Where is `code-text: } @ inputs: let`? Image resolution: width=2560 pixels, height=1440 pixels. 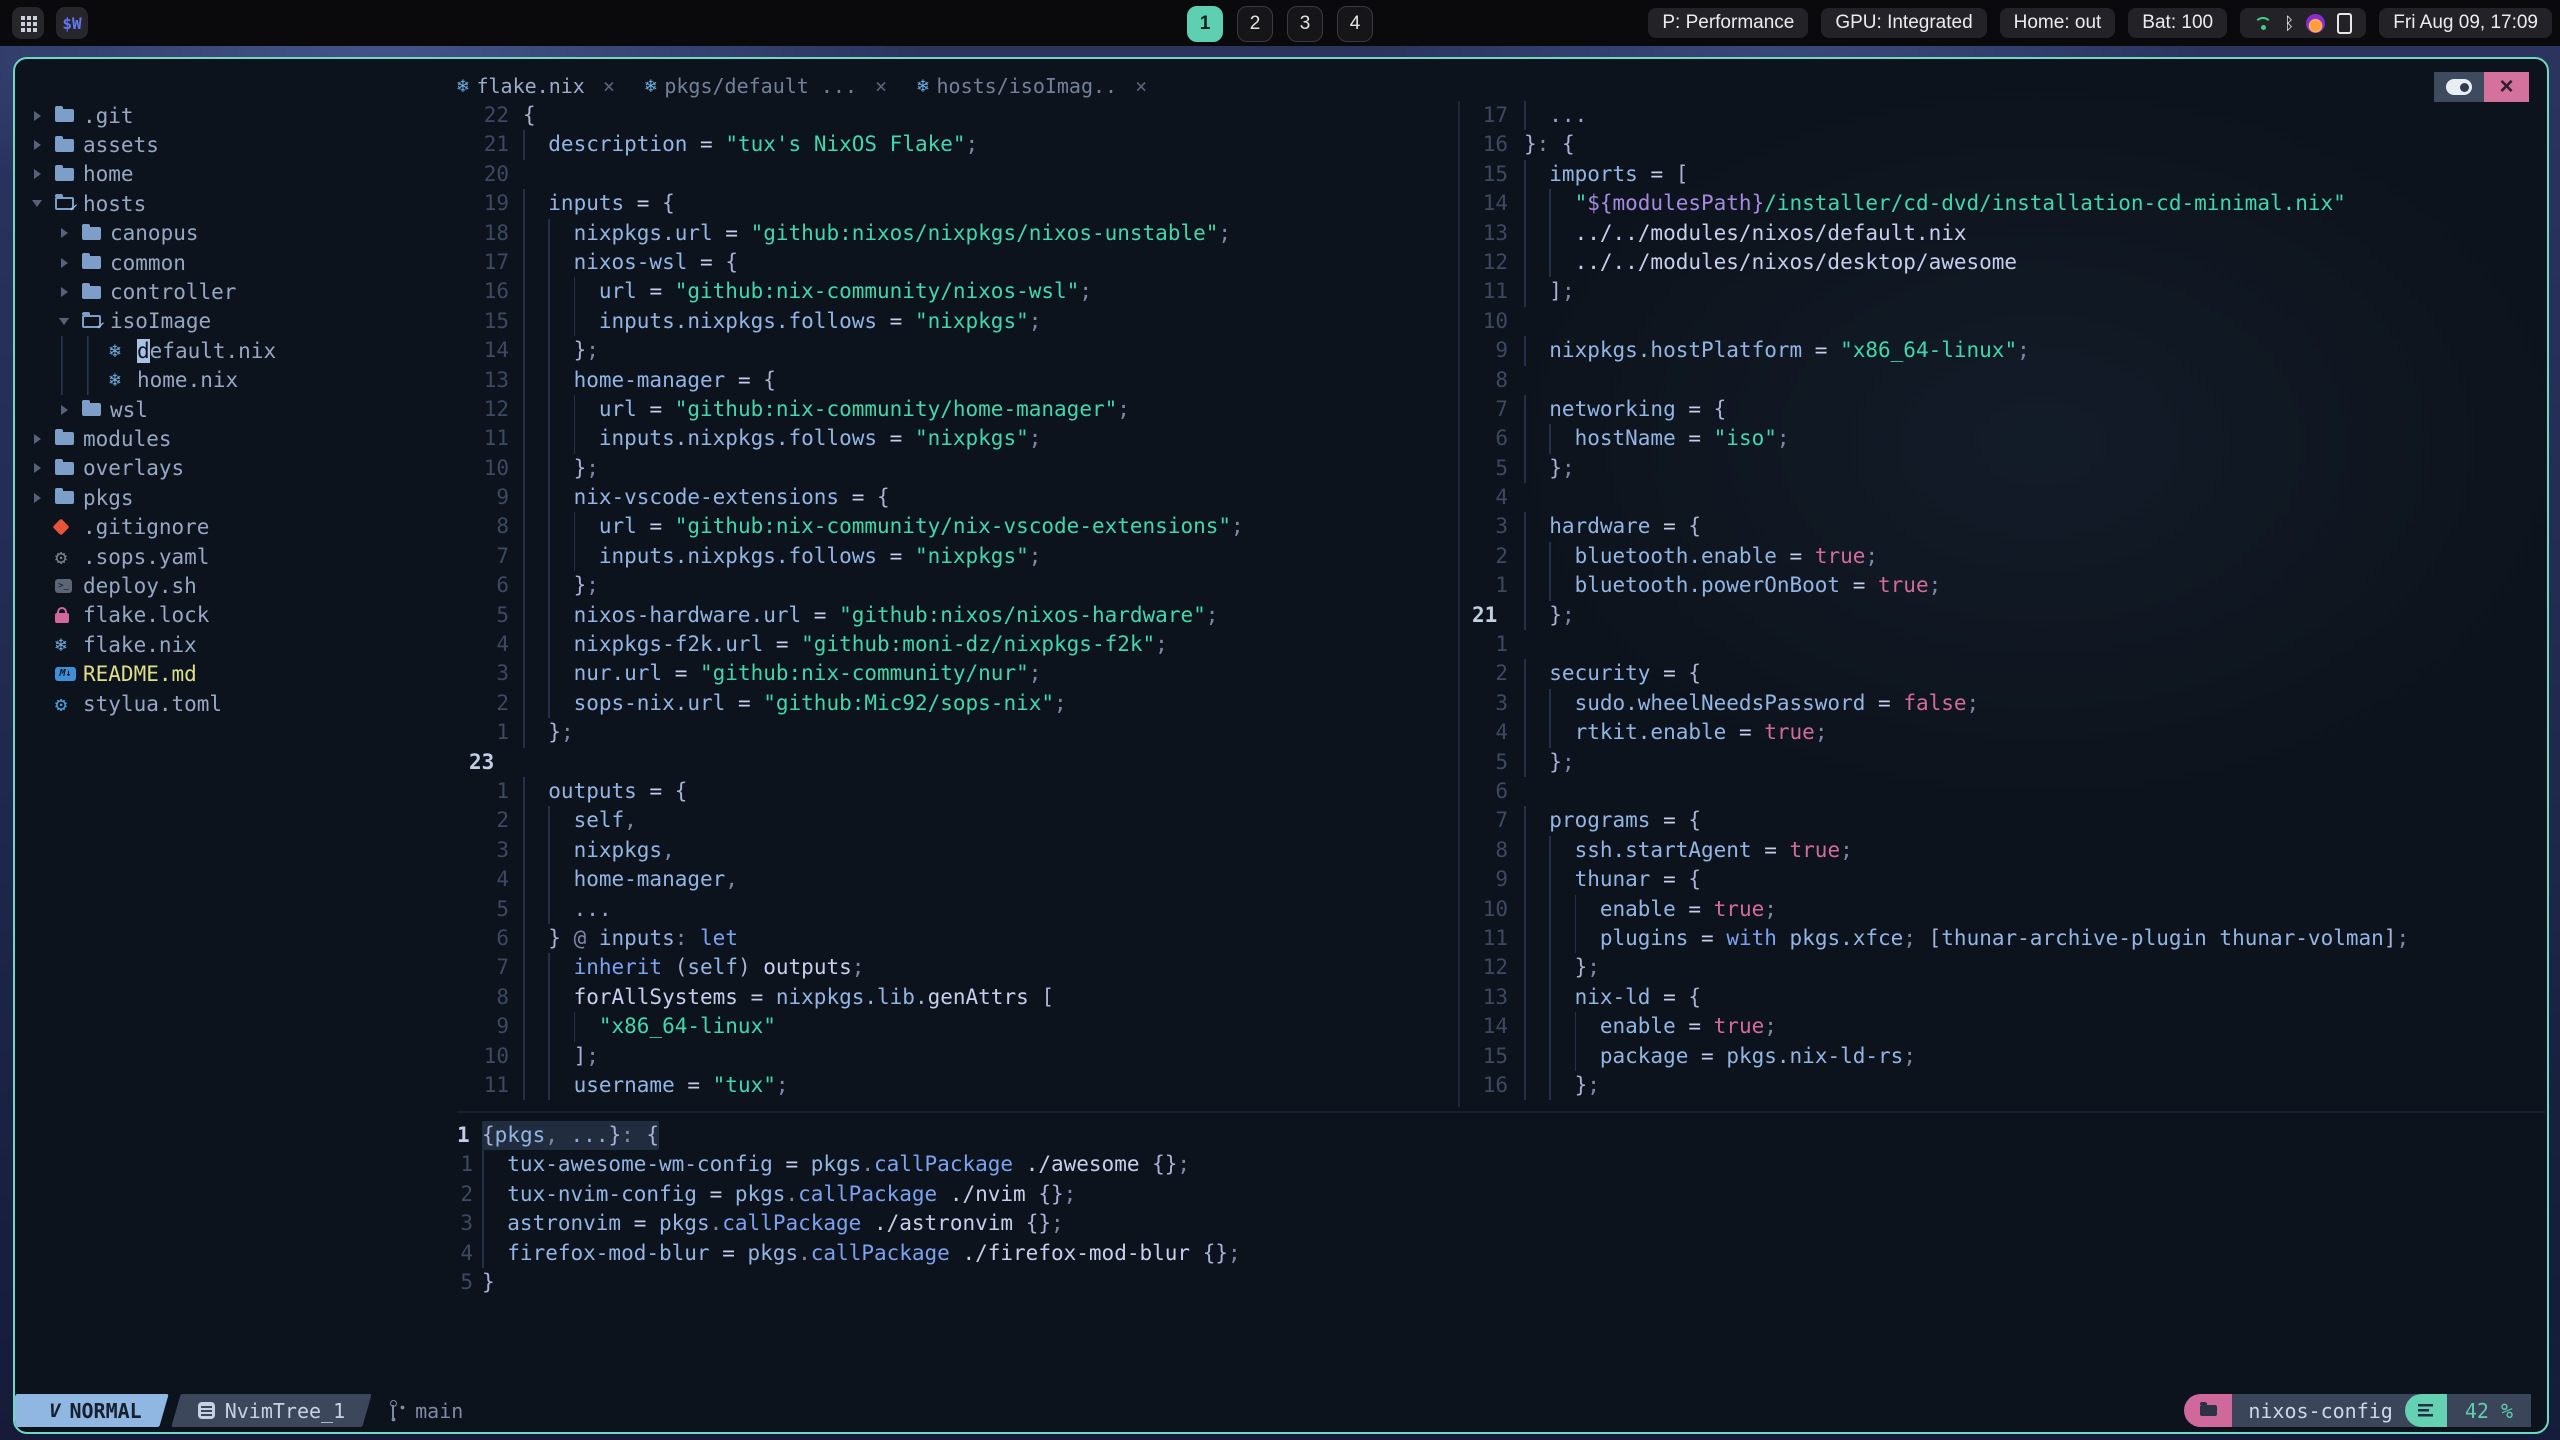
code-text: } @ inputs: let is located at coordinates (996, 938).